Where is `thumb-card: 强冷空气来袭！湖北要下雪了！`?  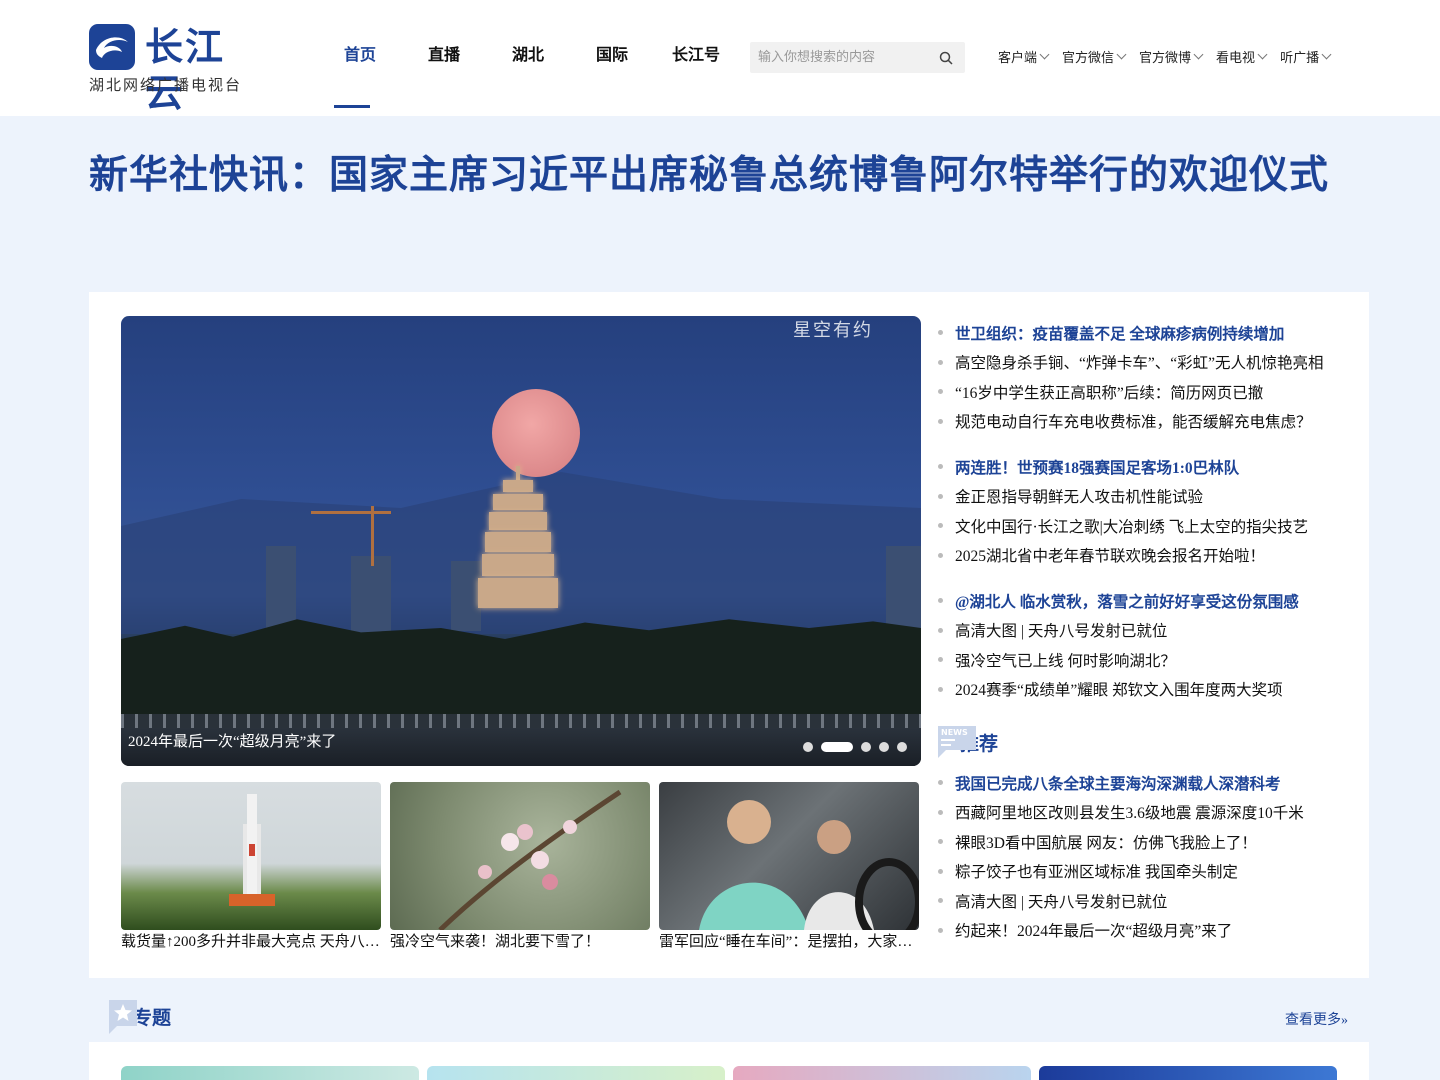 thumb-card: 强冷空气来袭！湖北要下雪了！ is located at coordinates (520, 867).